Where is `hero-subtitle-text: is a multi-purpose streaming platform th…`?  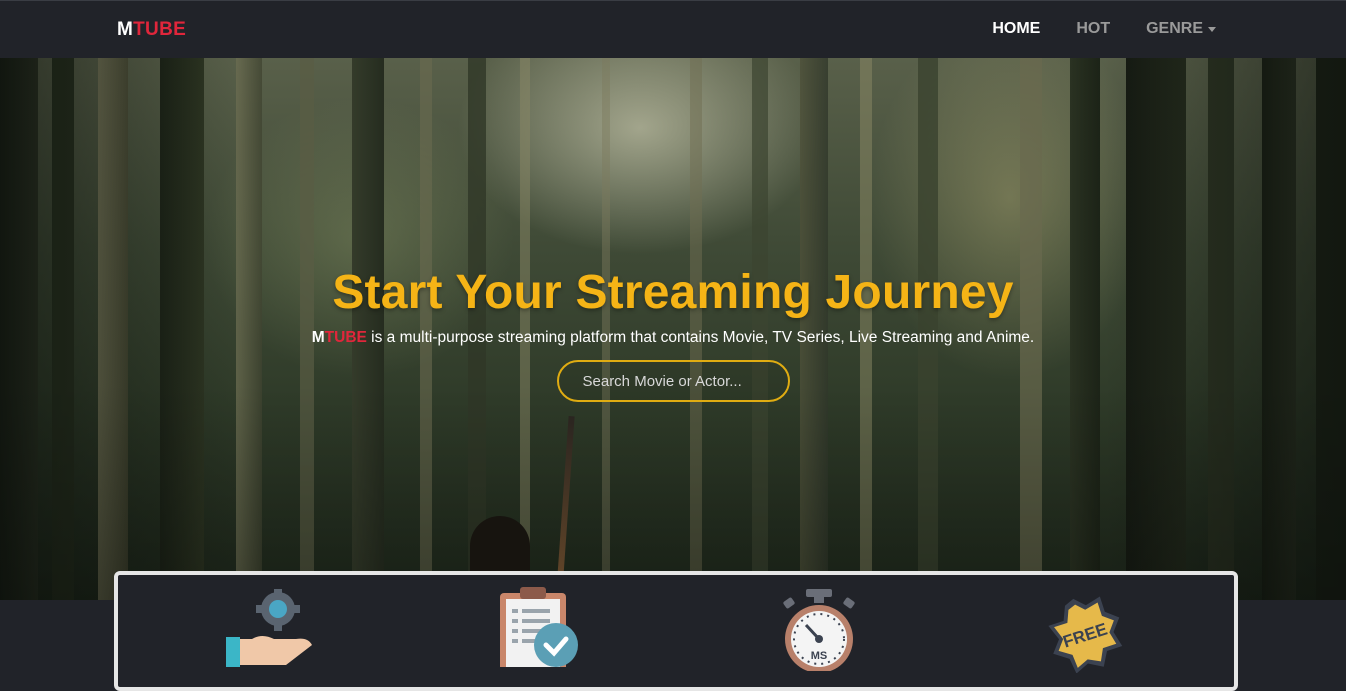 hero-subtitle-text: is a multi-purpose streaming platform th… is located at coordinates (700, 337).